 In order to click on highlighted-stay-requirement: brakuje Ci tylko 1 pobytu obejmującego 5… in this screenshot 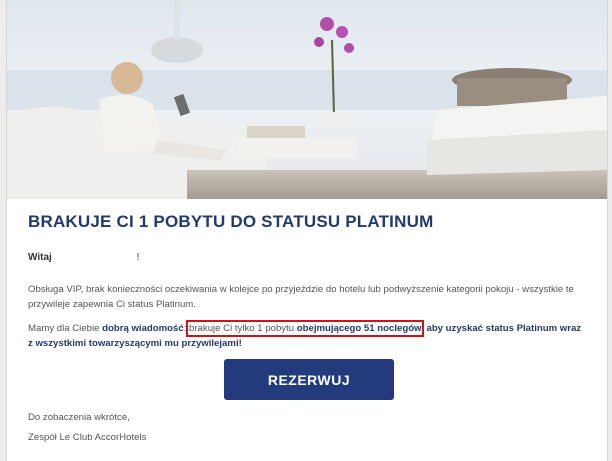, I will do `click(305, 328)`.